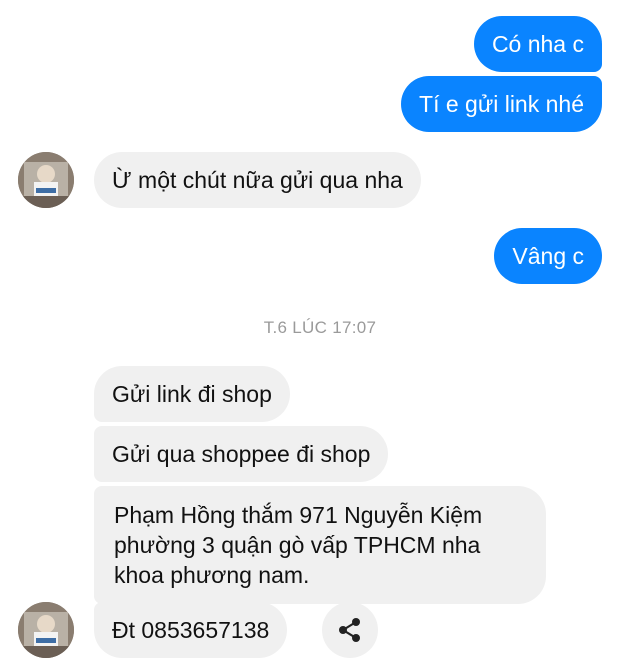  I want to click on incoming-message-bubble: Gửi link đi shop, so click(192, 394).